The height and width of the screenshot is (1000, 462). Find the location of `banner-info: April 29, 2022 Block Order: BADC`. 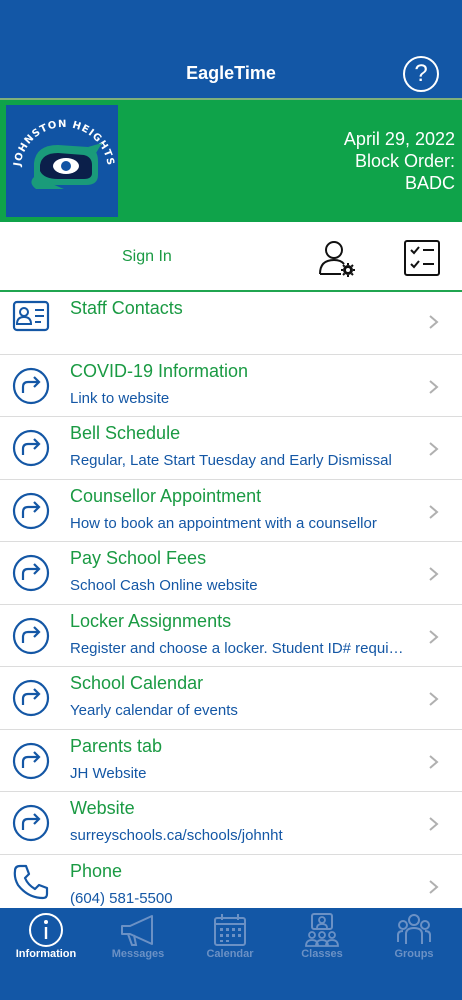

banner-info: April 29, 2022 Block Order: BADC is located at coordinates (399, 161).